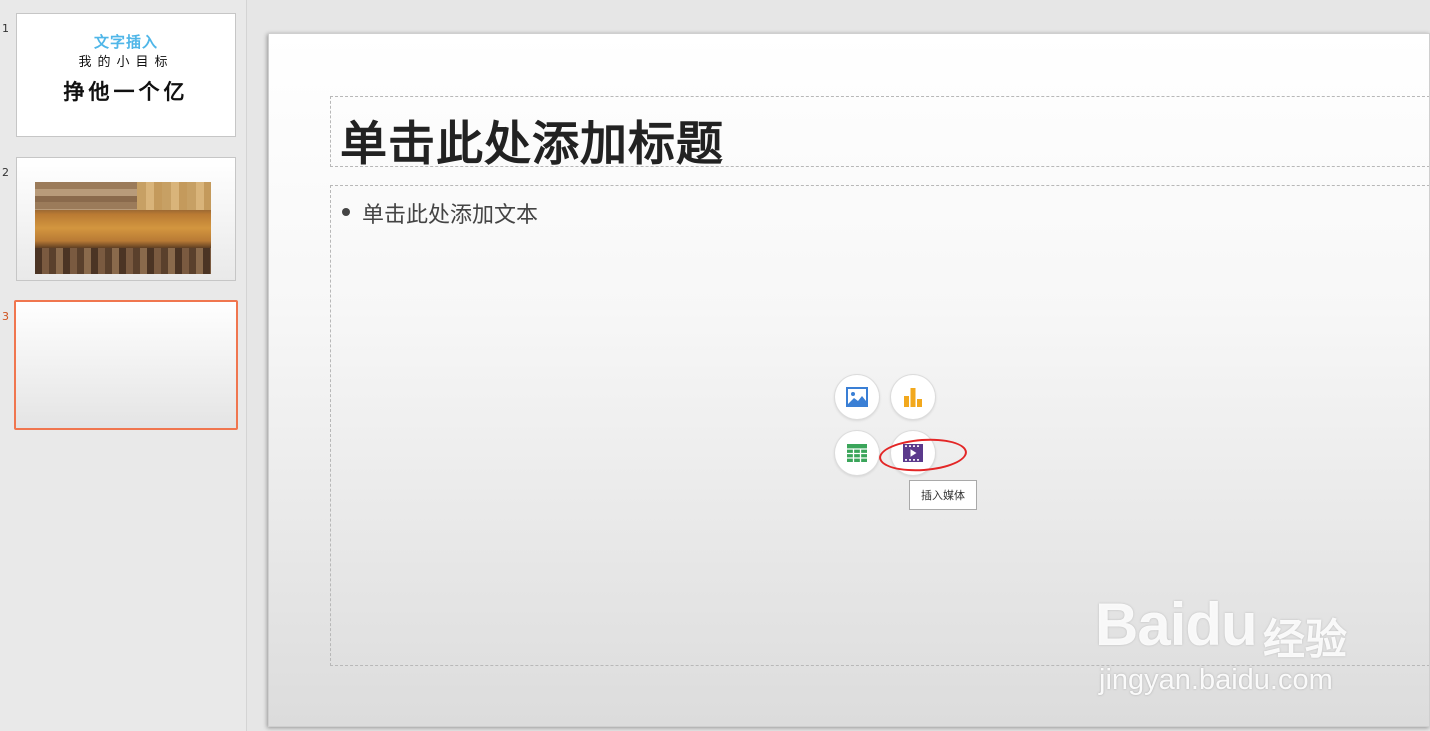 This screenshot has height=731, width=1430. What do you see at coordinates (5, 28) in the screenshot?
I see `slide-number-1: 1` at bounding box center [5, 28].